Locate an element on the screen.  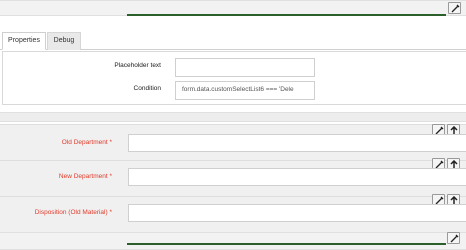
disposition-input is located at coordinates (297, 213).